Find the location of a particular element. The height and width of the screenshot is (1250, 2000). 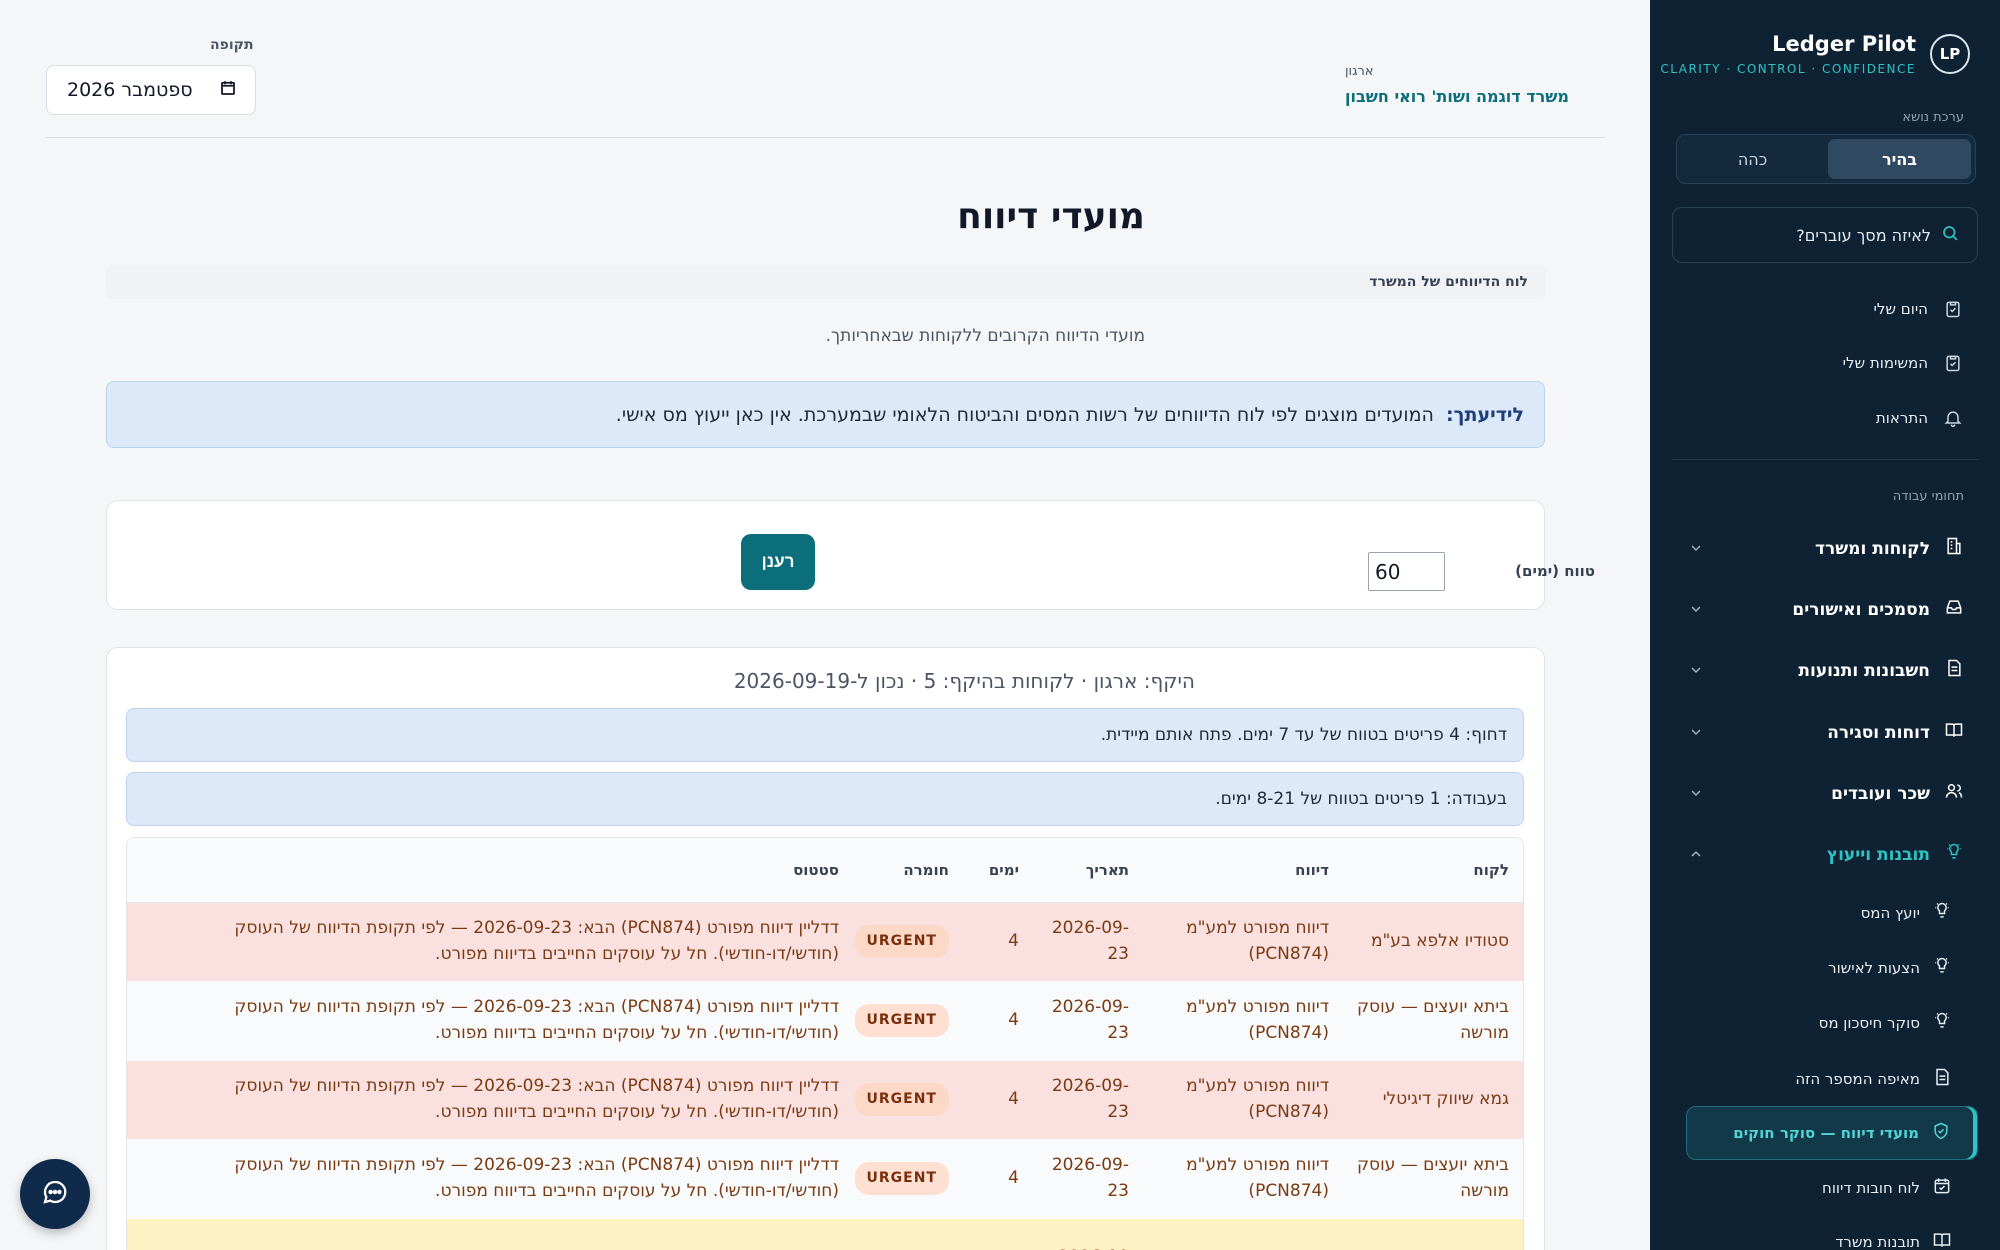

sidebar-item-1: המשימות שלי is located at coordinates (1903, 363).